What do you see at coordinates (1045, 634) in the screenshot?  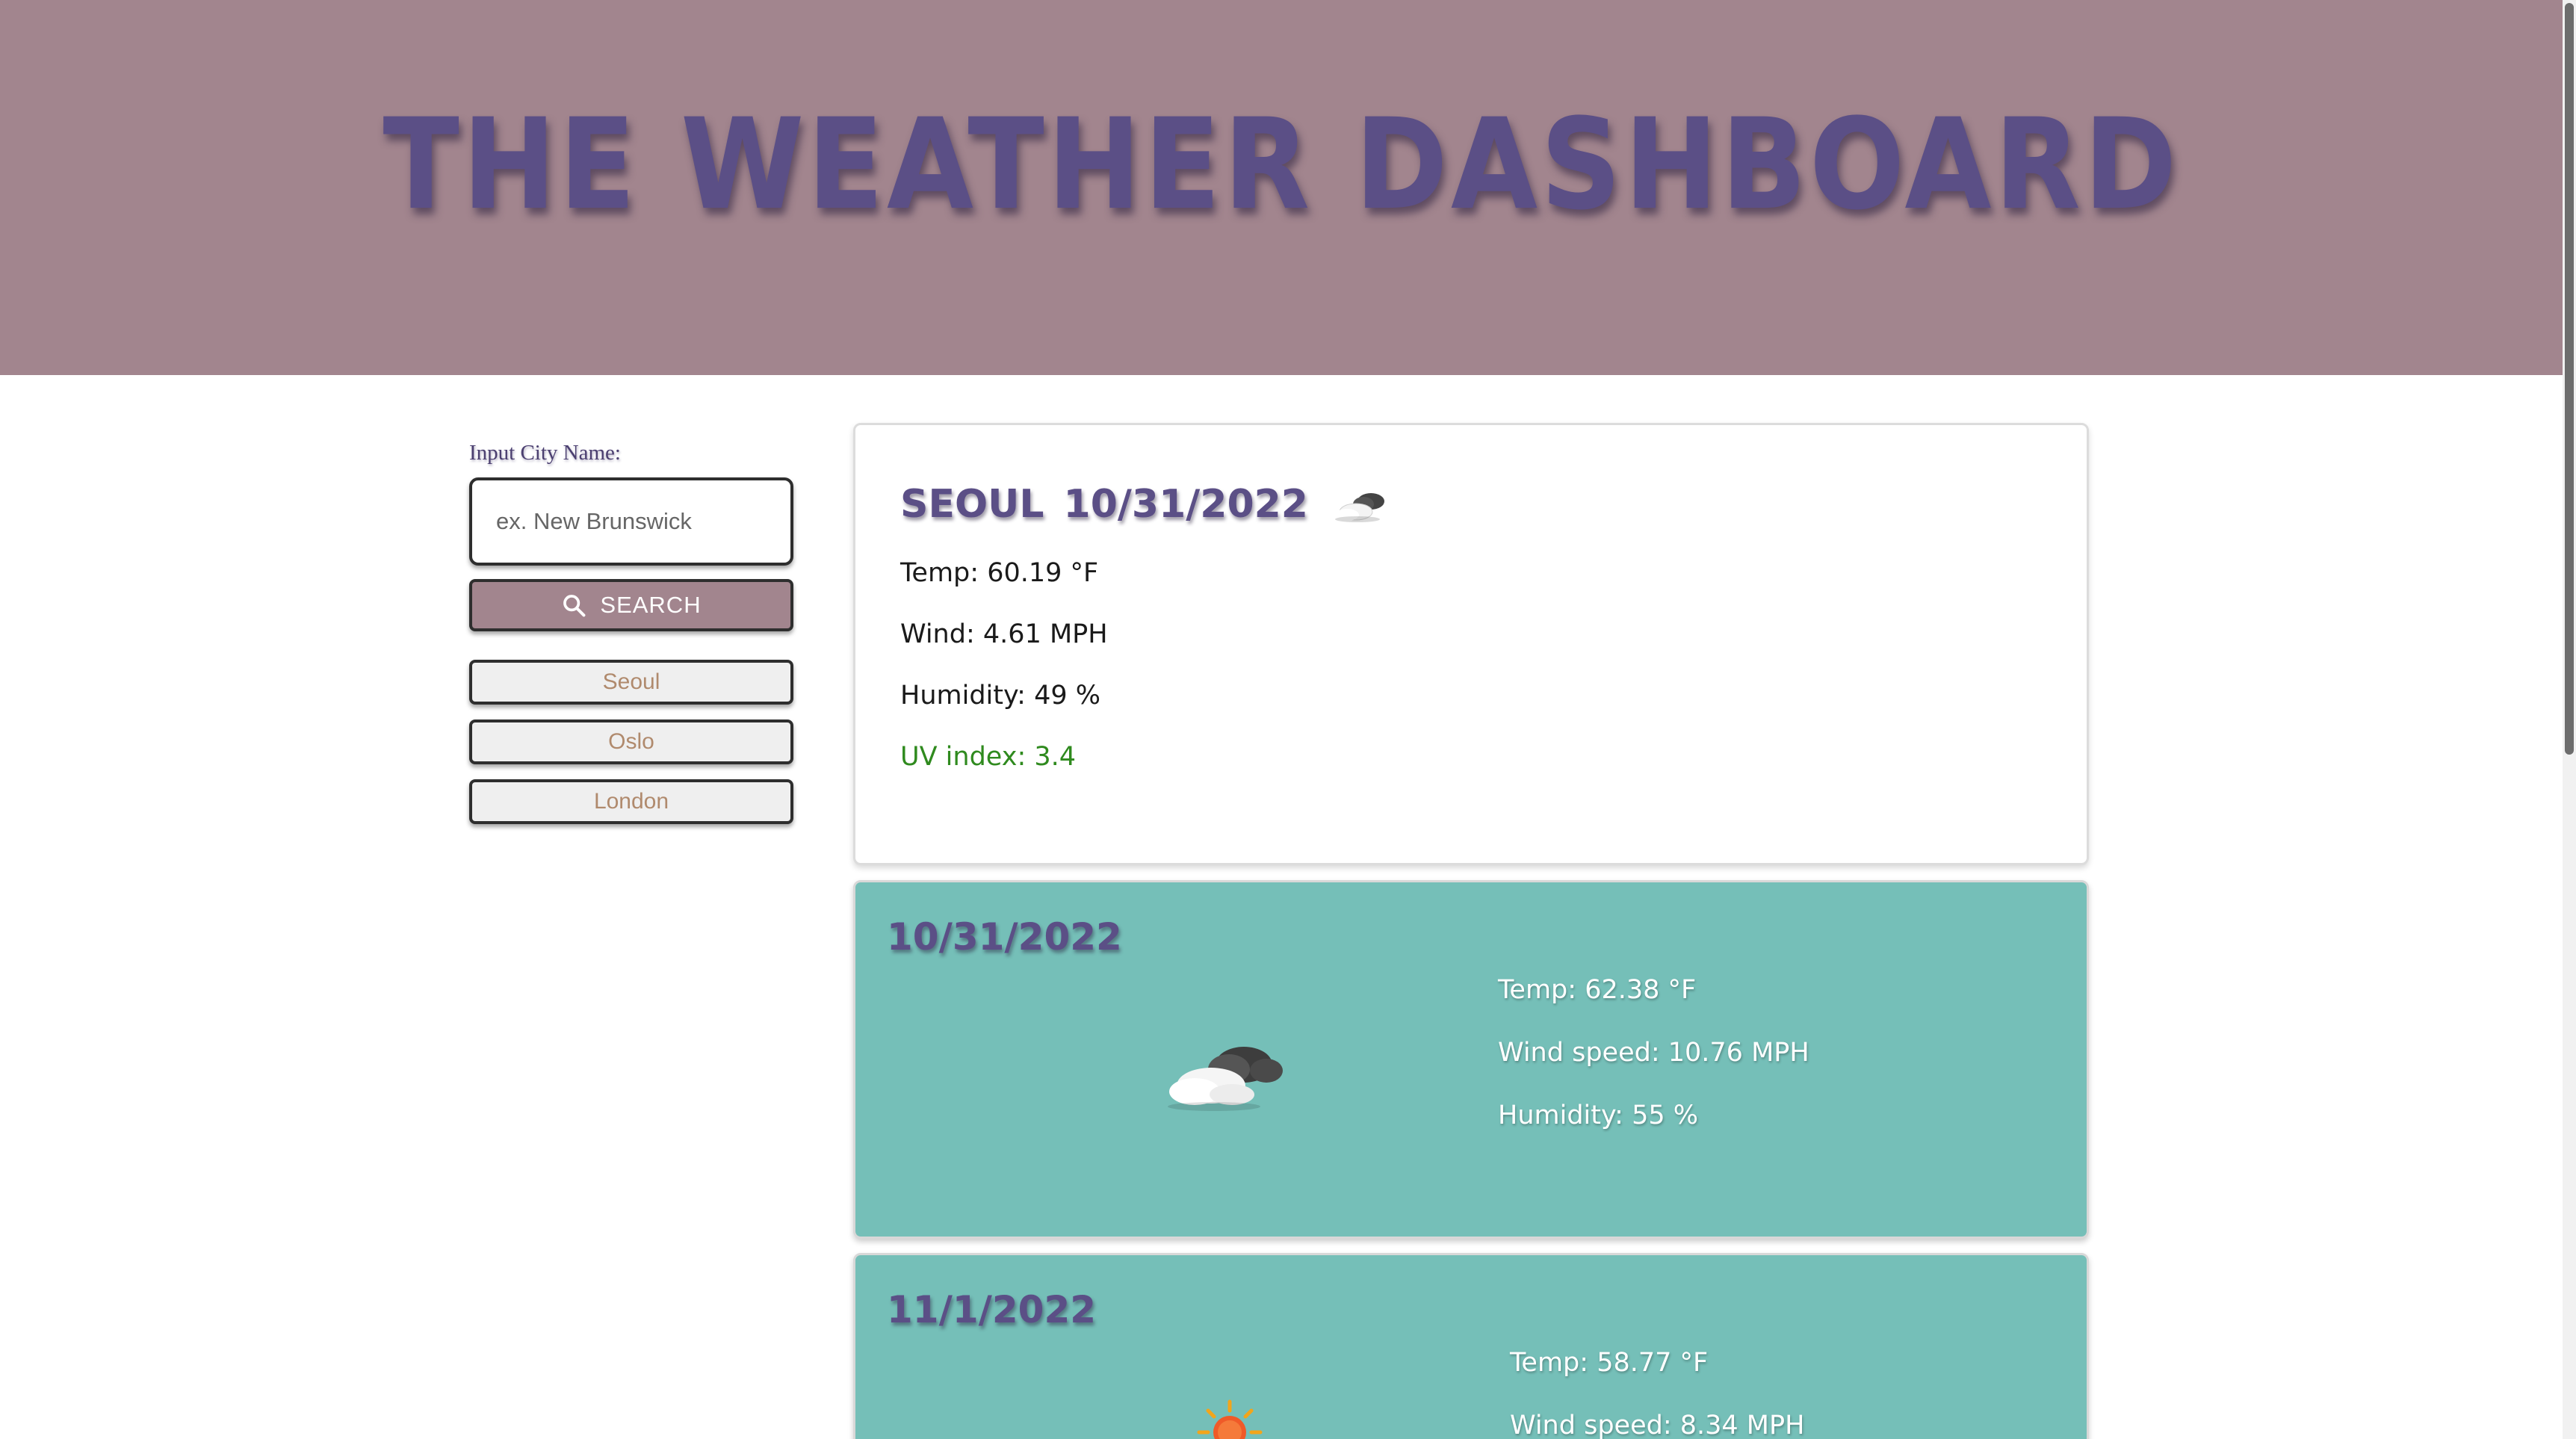 I see `current-wind-value: 4.61 MPH` at bounding box center [1045, 634].